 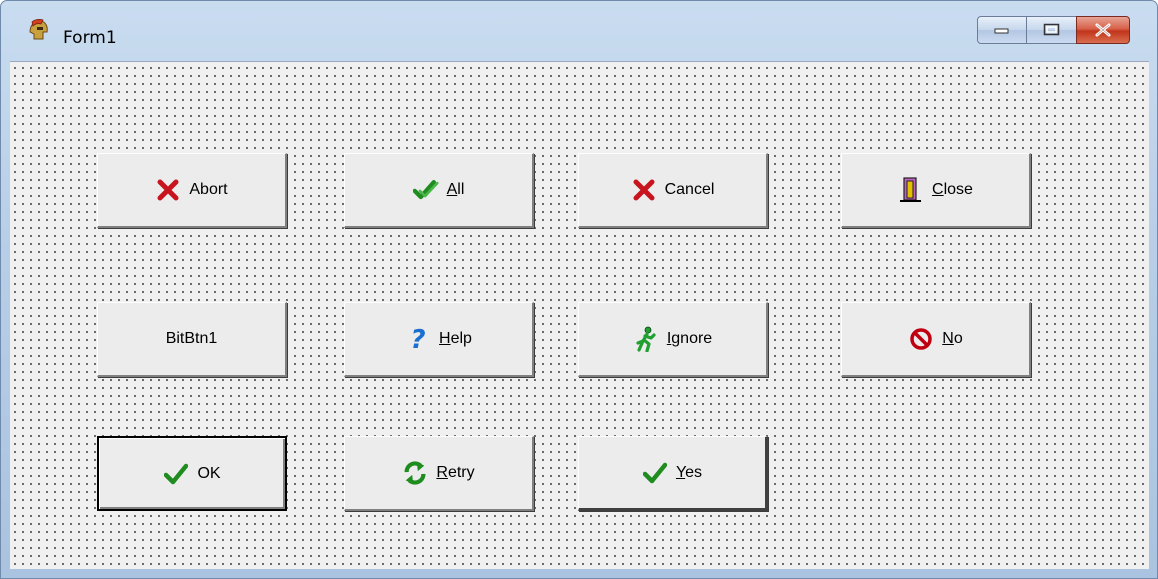 What do you see at coordinates (579, 30) in the screenshot?
I see `title-bar: Form1` at bounding box center [579, 30].